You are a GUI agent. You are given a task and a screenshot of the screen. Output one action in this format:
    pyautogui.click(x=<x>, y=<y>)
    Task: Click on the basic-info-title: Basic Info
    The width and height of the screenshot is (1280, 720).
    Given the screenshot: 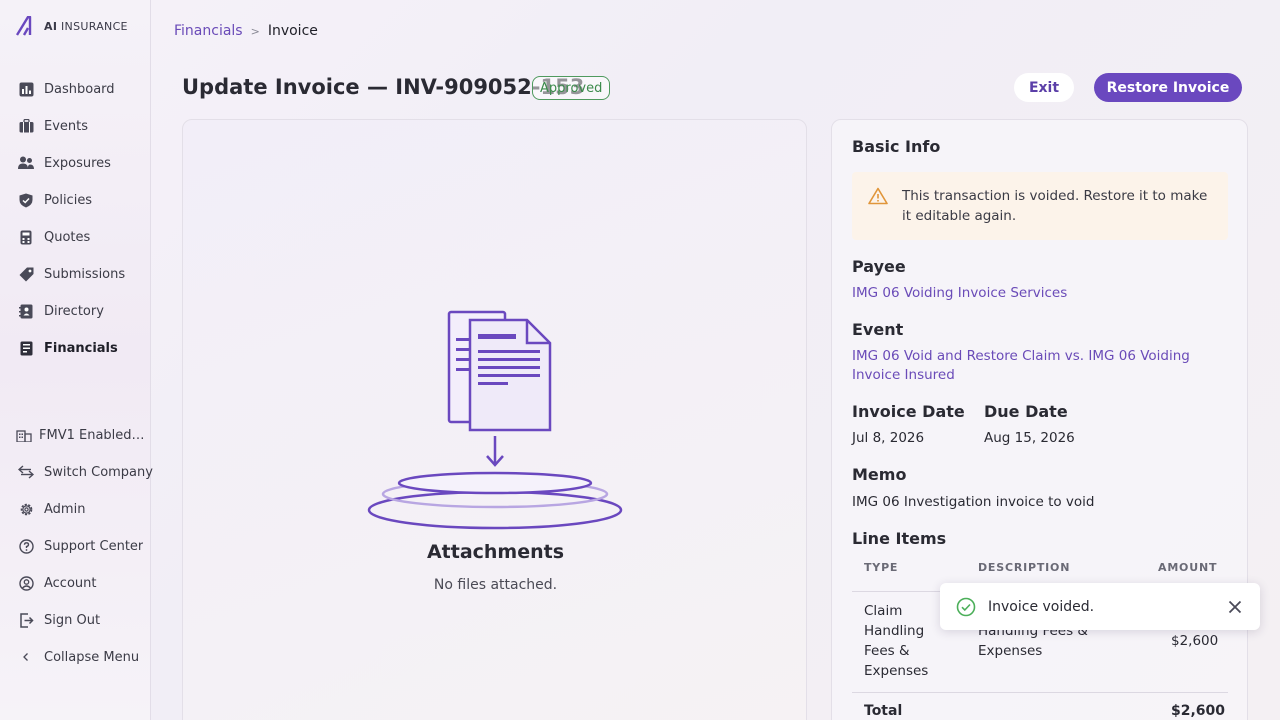 What is the action you would take?
    pyautogui.click(x=896, y=146)
    